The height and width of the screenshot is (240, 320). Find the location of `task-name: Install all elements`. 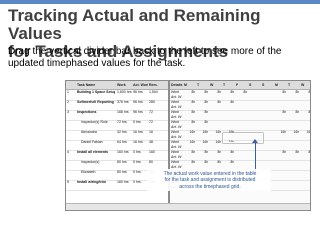

task-name: Install all elements is located at coordinates (93, 152).